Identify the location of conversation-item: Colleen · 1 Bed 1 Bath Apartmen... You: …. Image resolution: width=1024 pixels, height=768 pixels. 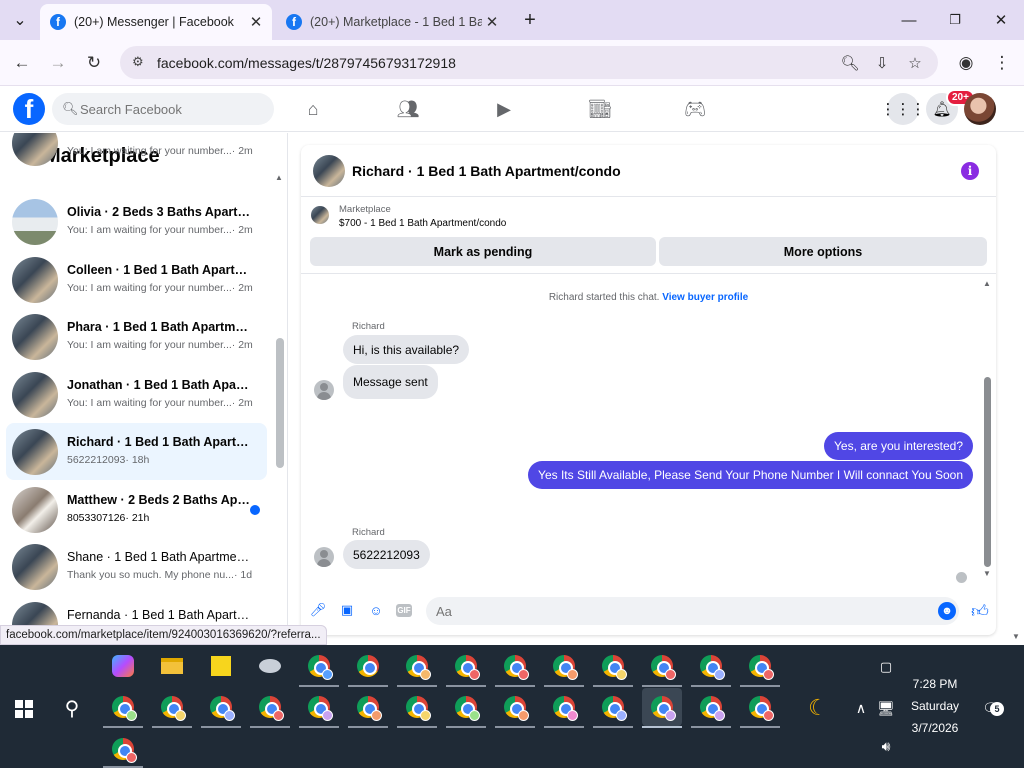
(136, 279).